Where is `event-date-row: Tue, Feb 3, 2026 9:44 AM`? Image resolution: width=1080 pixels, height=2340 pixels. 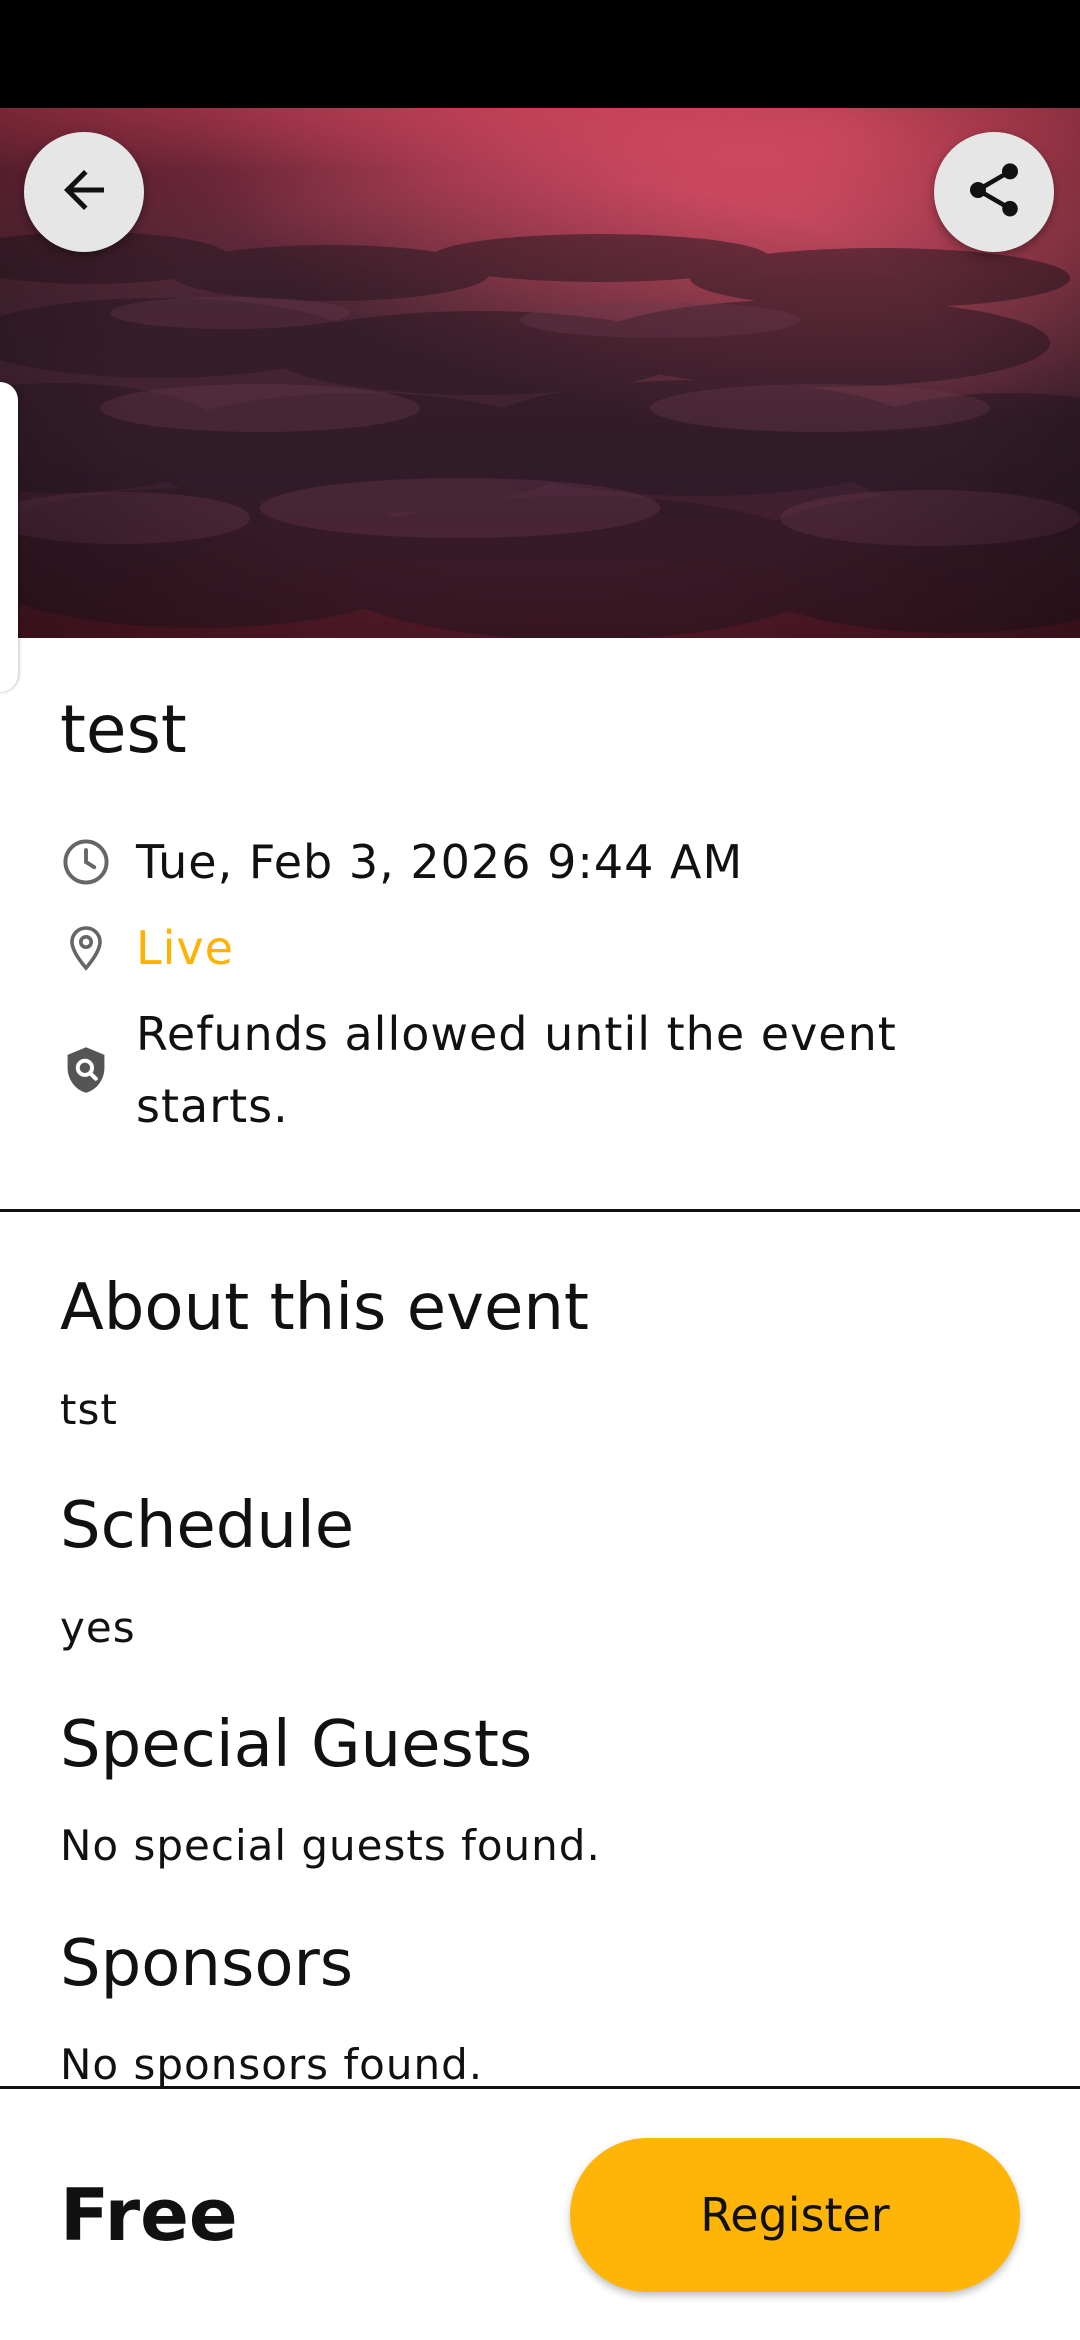 event-date-row: Tue, Feb 3, 2026 9:44 AM is located at coordinates (540, 862).